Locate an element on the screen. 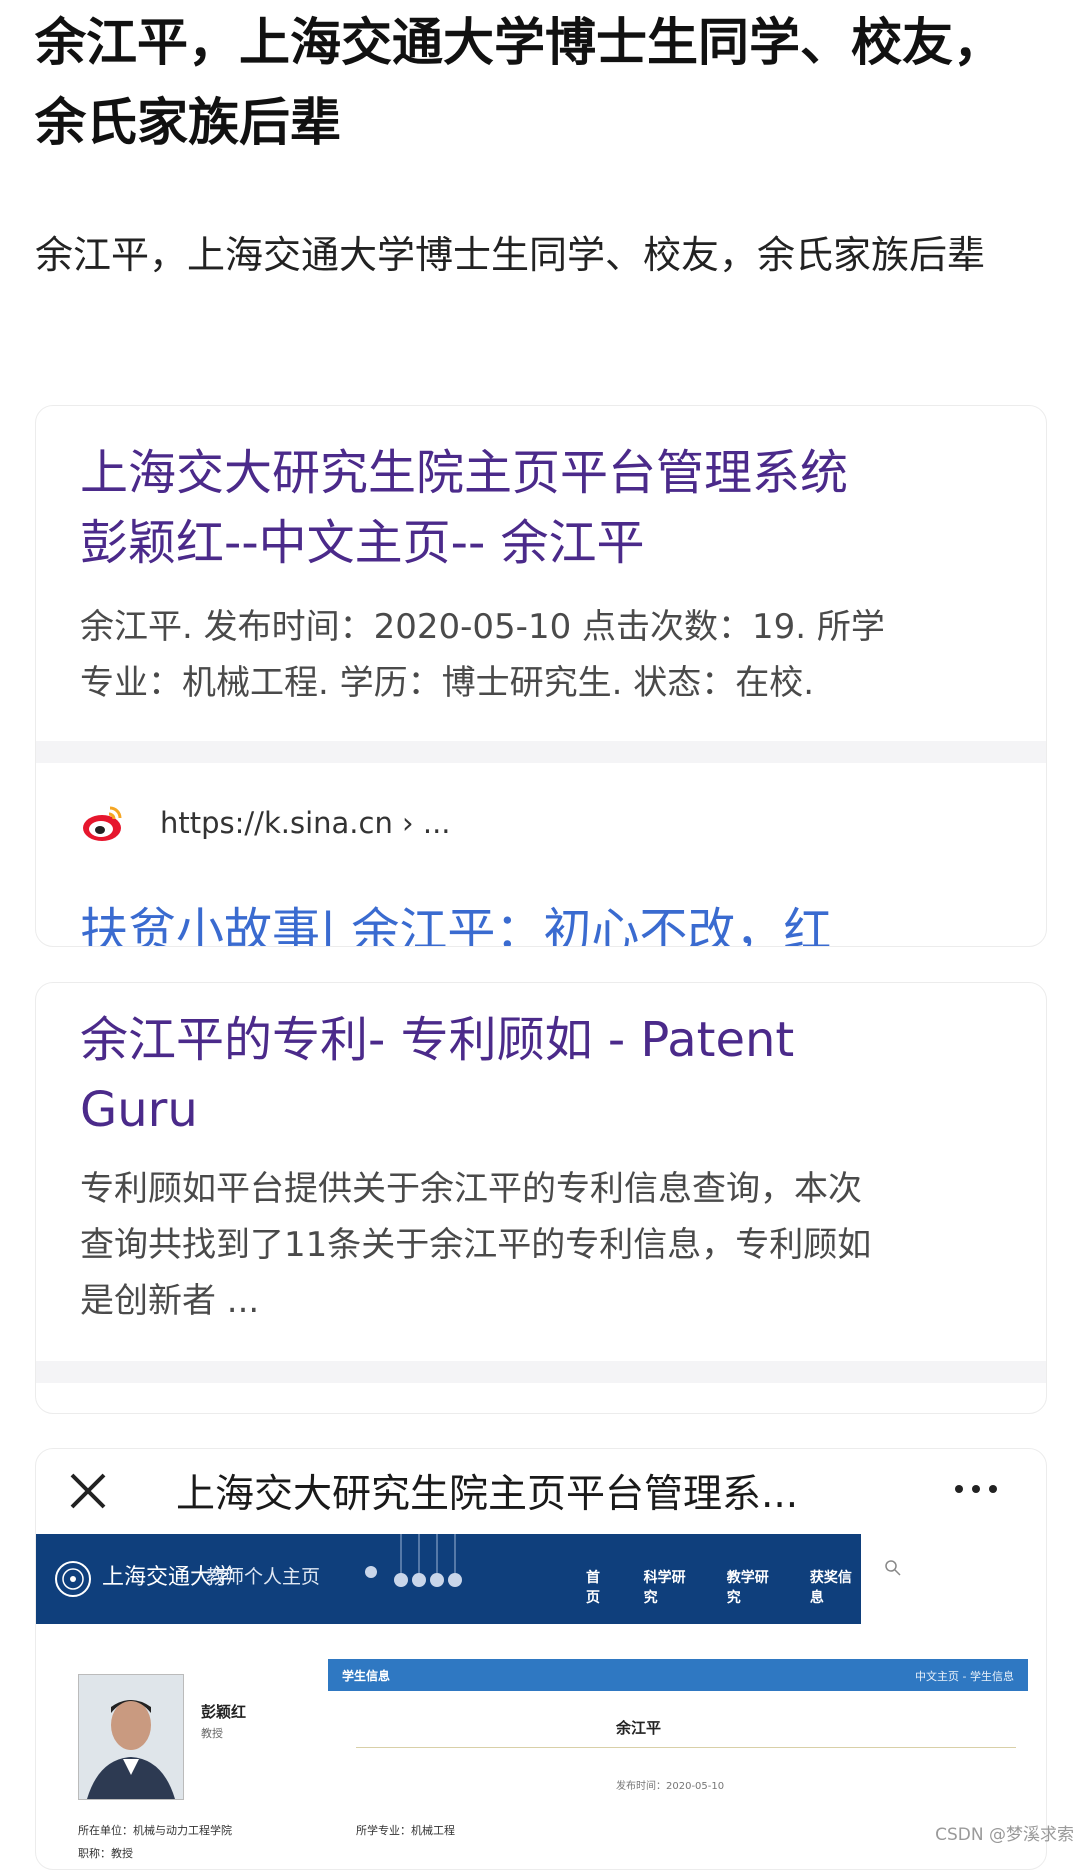 This screenshot has width=1080, height=1870. result-title-line2: 彭颖红--中文主页-- 余江平 is located at coordinates (362, 543).